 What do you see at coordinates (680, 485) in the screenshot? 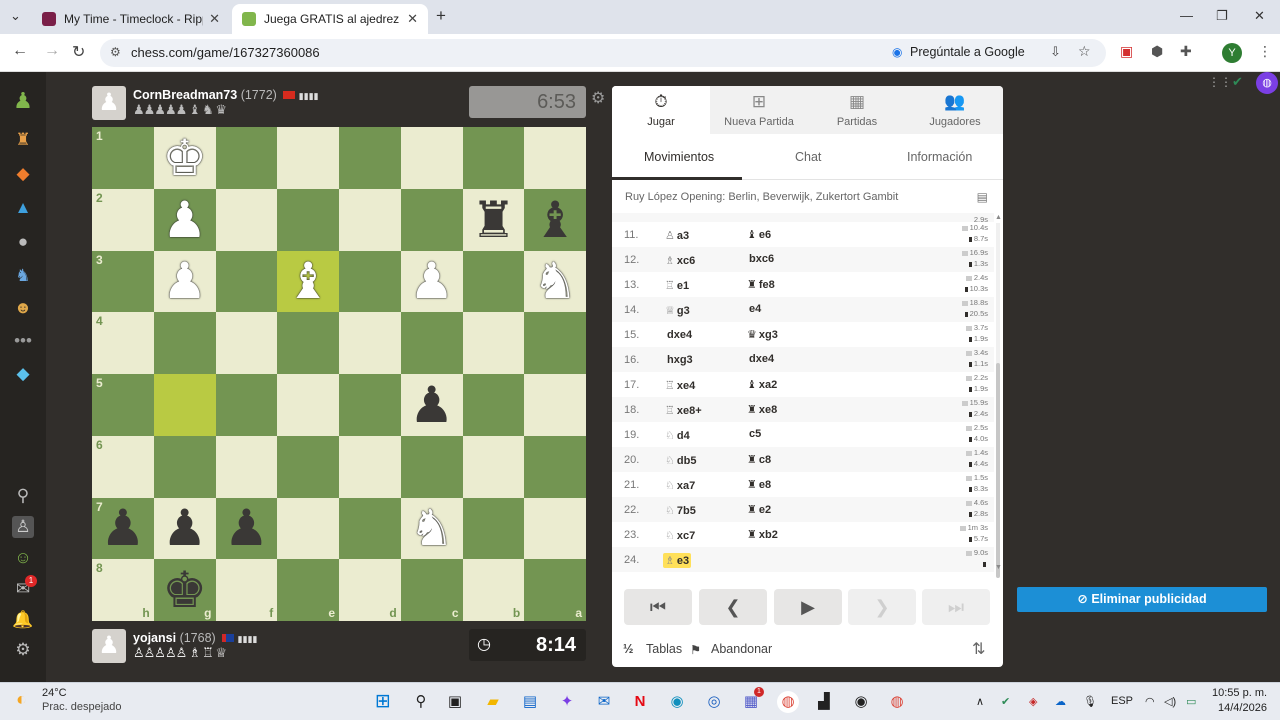
I see `white-move: ♘ xa7` at bounding box center [680, 485].